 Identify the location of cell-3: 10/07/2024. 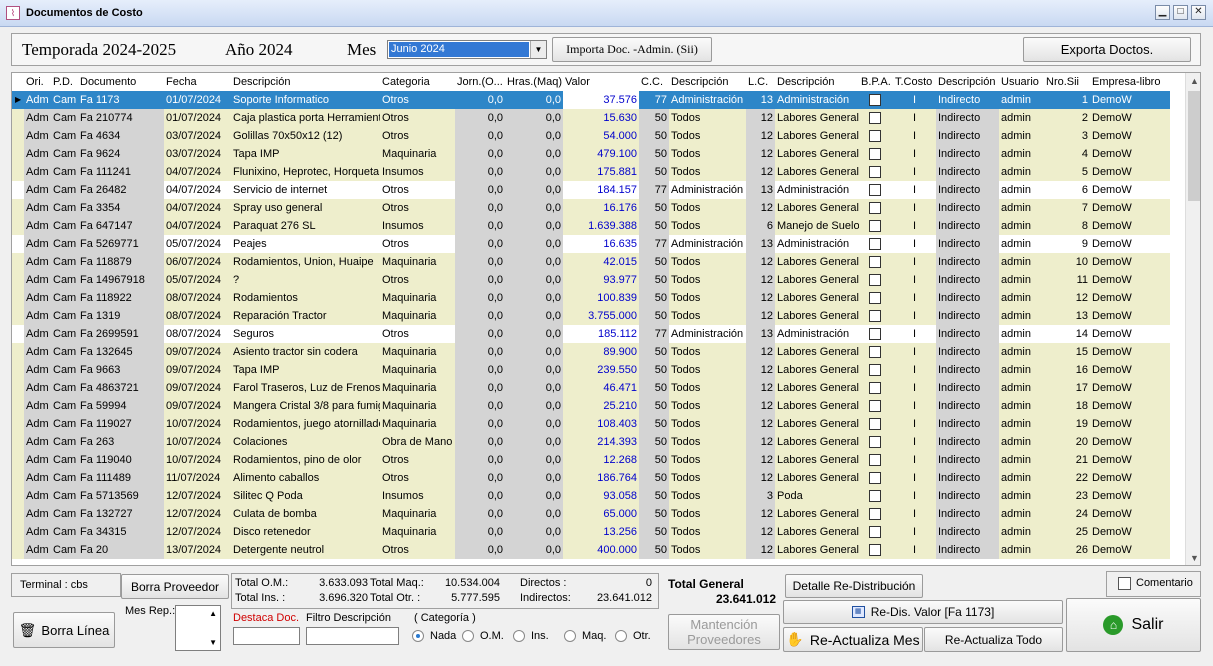
(197, 424).